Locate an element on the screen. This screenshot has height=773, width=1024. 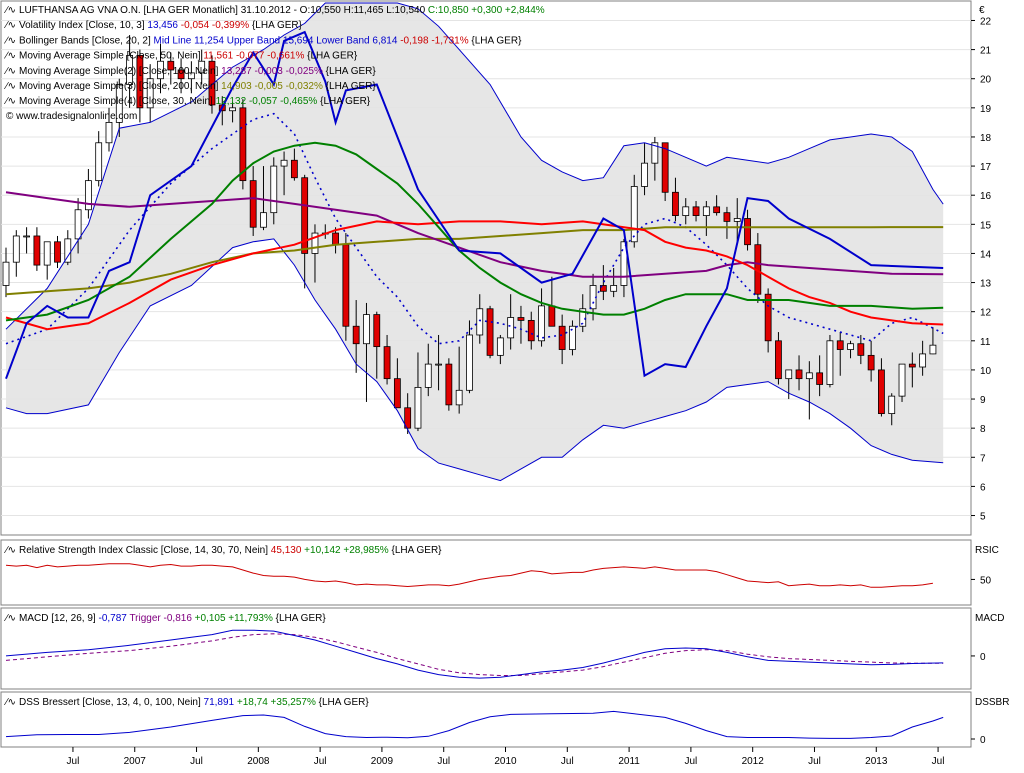
y-tick-label: 5 is located at coordinates (983, 517).